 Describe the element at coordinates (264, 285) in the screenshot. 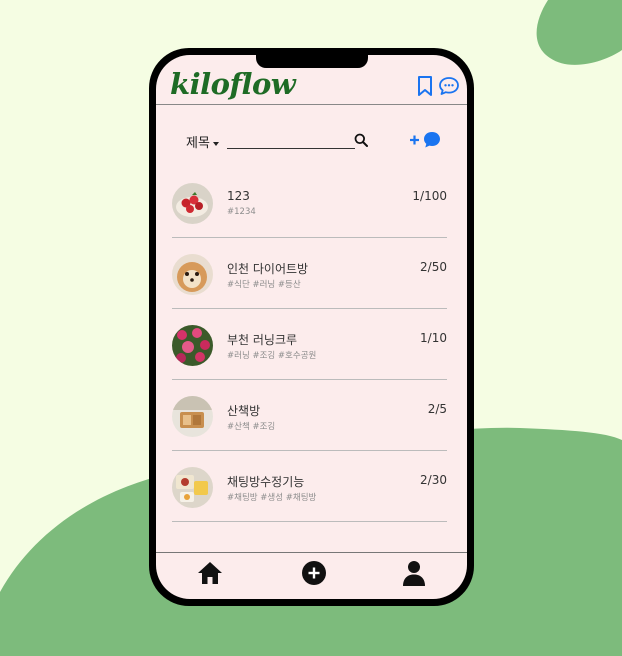

I see `room-tags: #식단 #러닝 #등산` at that location.